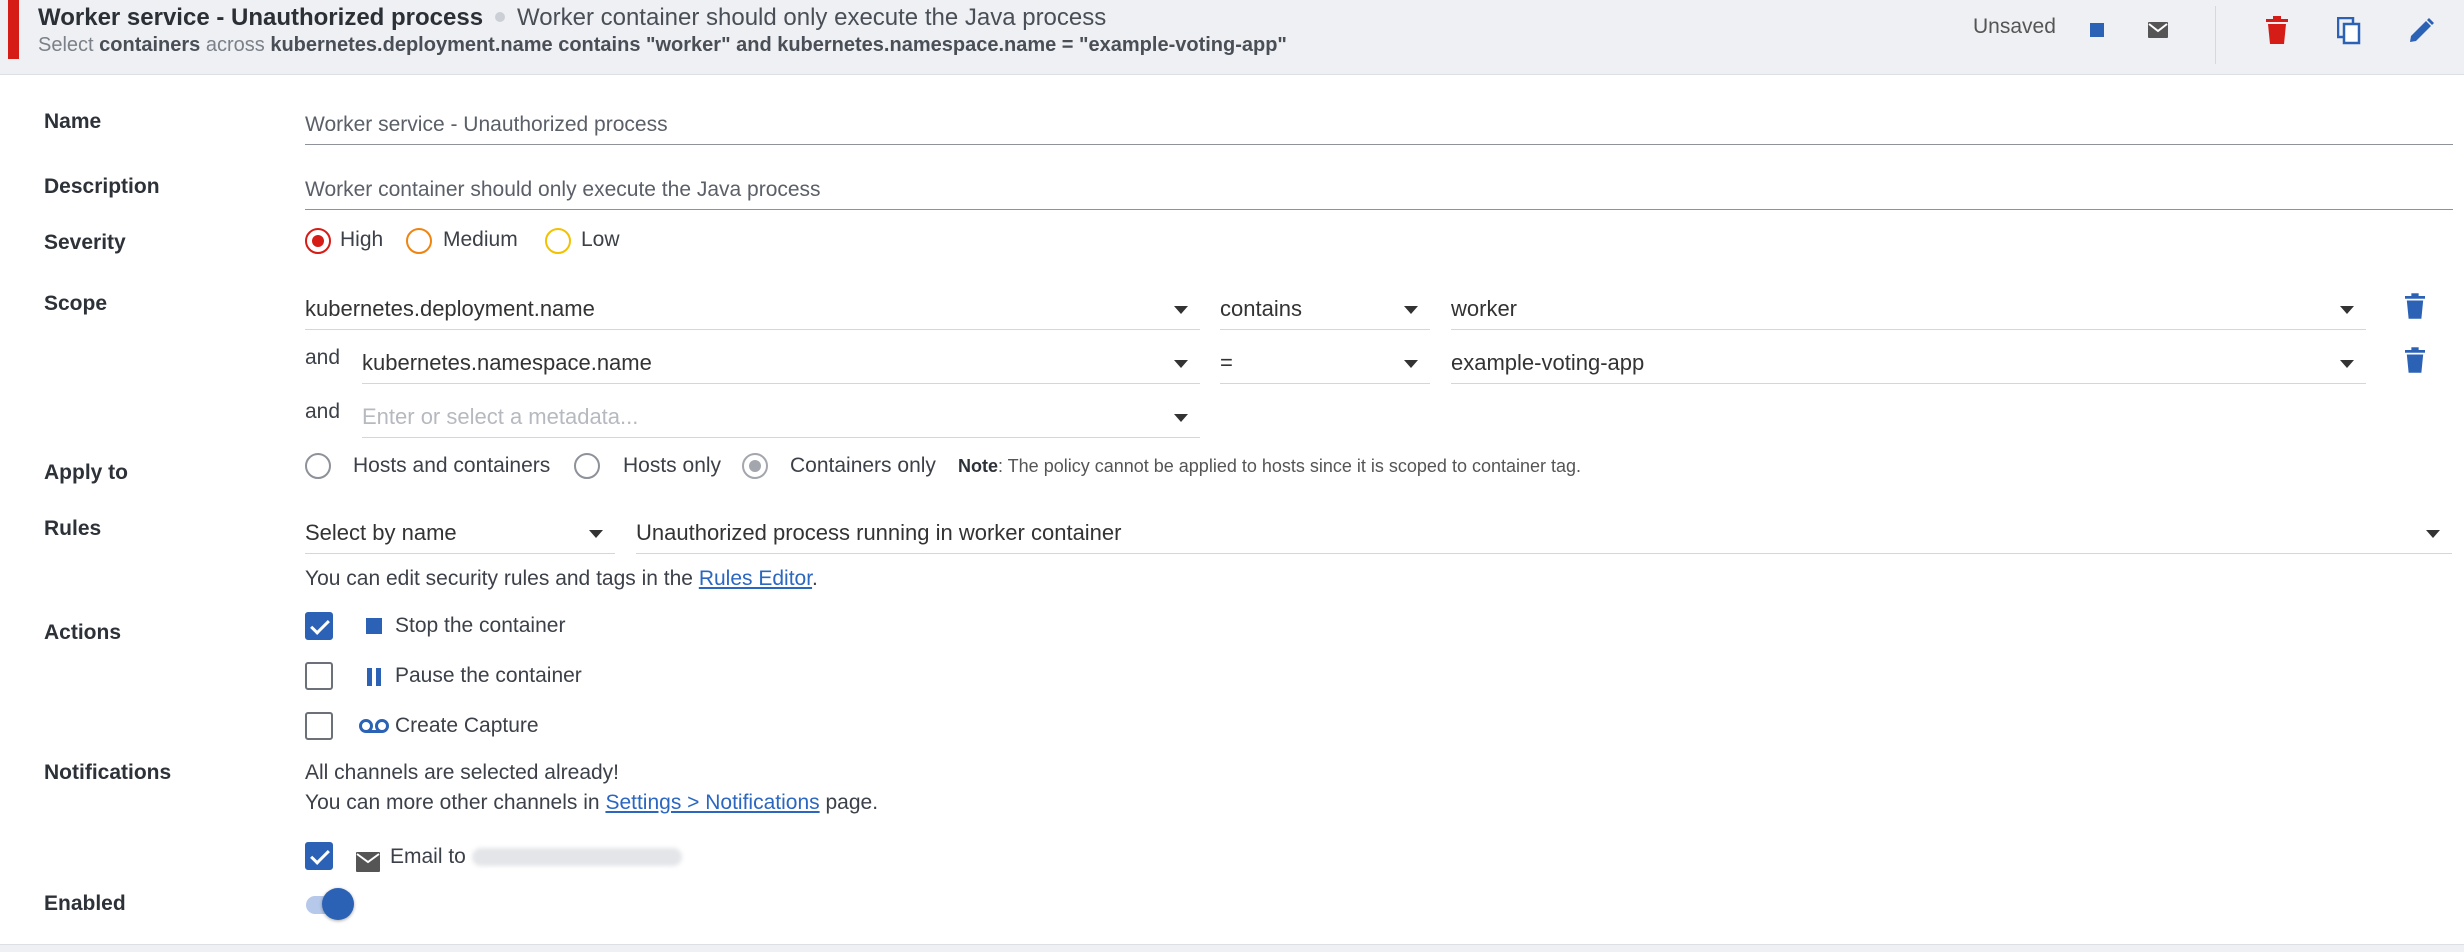  Describe the element at coordinates (712, 802) in the screenshot. I see `settings-notifications-link: Settings > Notifications` at that location.